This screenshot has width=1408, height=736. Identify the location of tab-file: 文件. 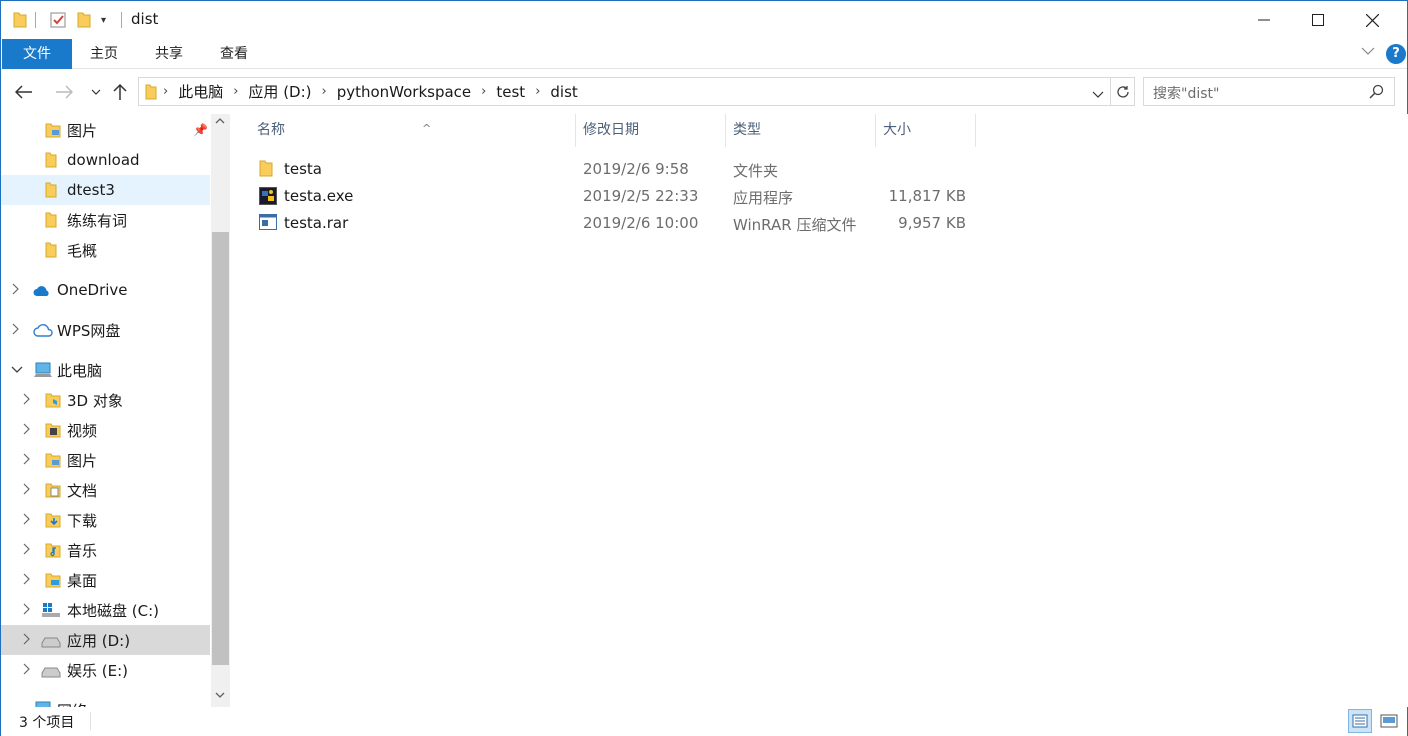
(37, 54).